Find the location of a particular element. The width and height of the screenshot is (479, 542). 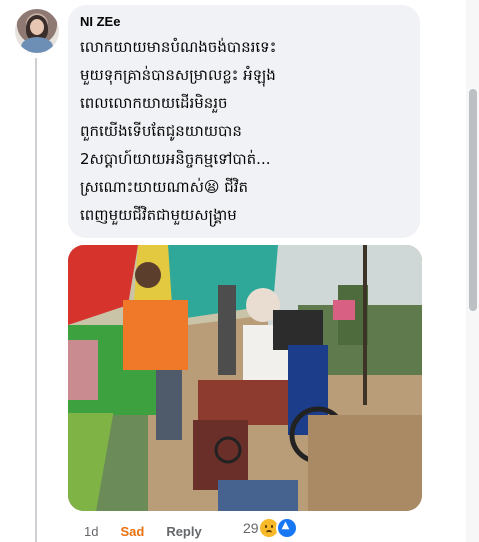

like-reaction-icon is located at coordinates (286, 528).